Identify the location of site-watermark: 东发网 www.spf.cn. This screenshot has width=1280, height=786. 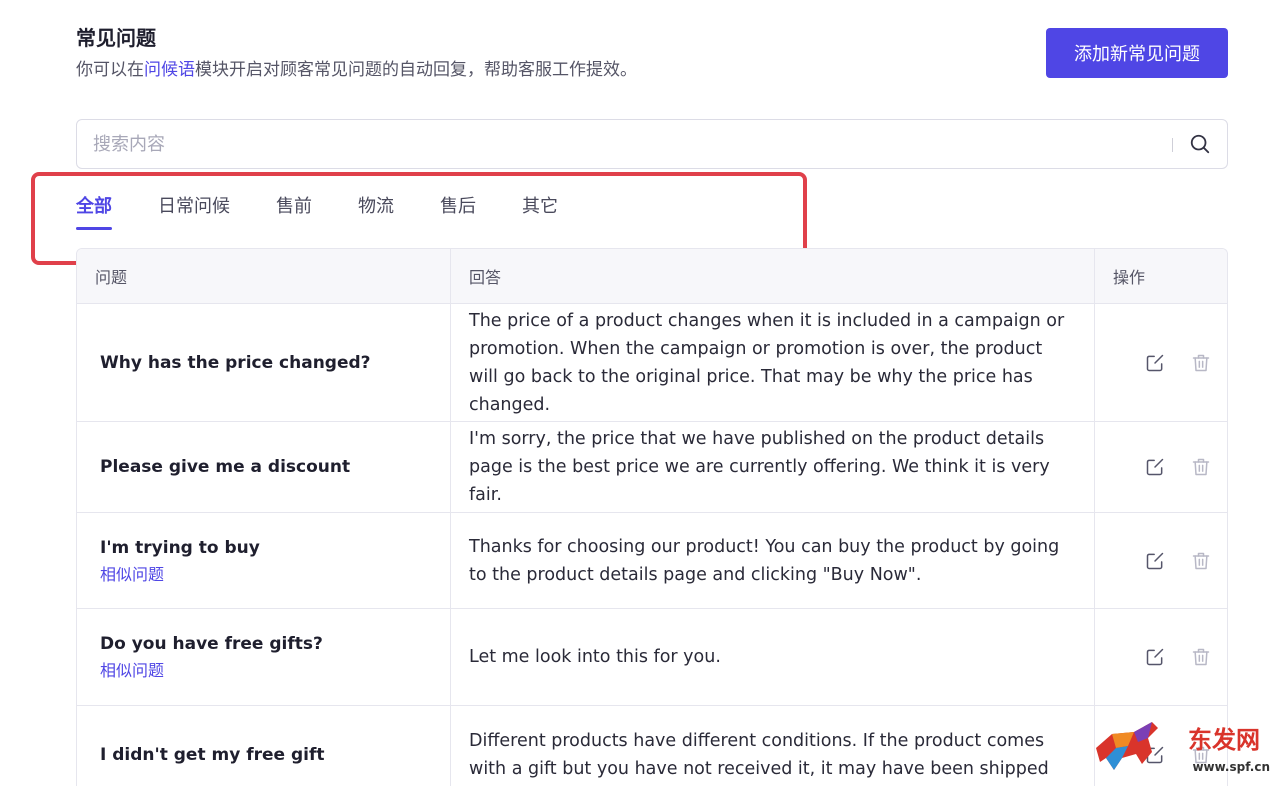
(1182, 746).